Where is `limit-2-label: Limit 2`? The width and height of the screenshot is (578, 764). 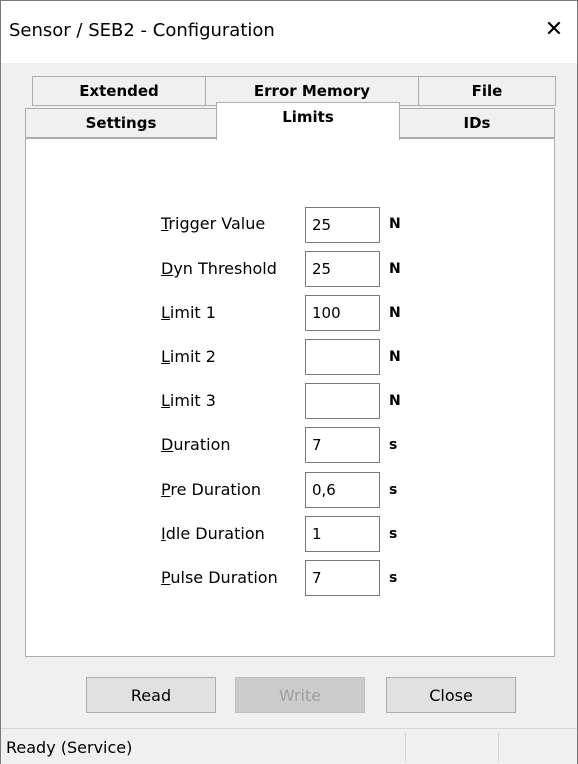 limit-2-label: Limit 2 is located at coordinates (188, 356).